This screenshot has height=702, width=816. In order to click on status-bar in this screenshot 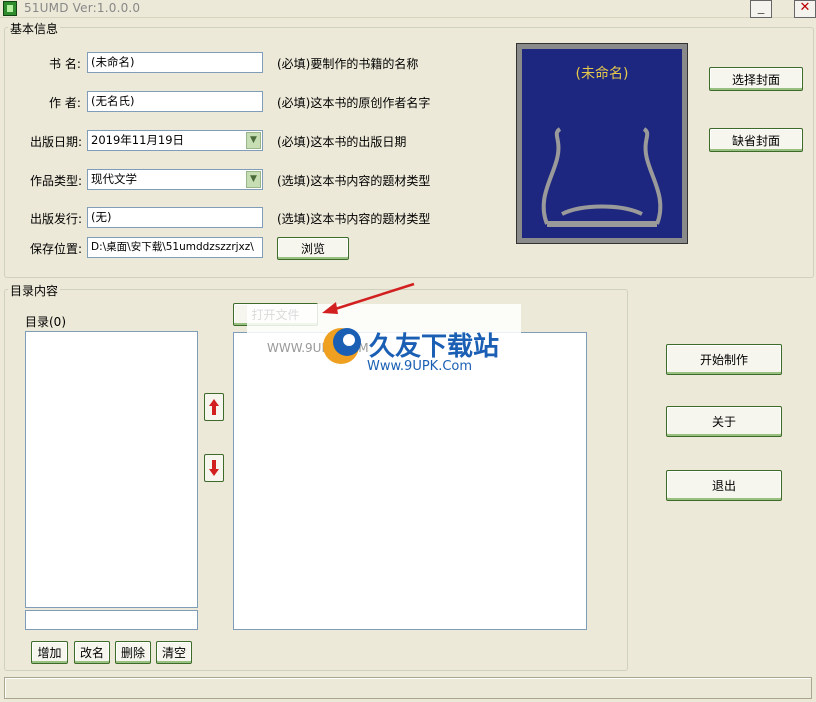, I will do `click(408, 688)`.